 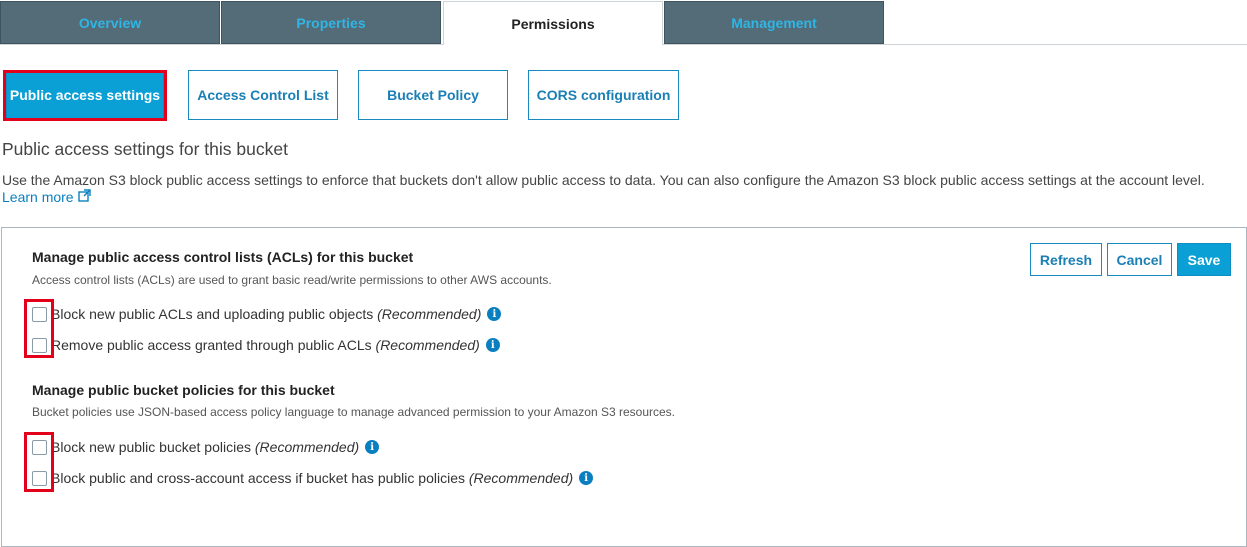 I want to click on subnav-access-control-list: Access Control List, so click(x=263, y=95).